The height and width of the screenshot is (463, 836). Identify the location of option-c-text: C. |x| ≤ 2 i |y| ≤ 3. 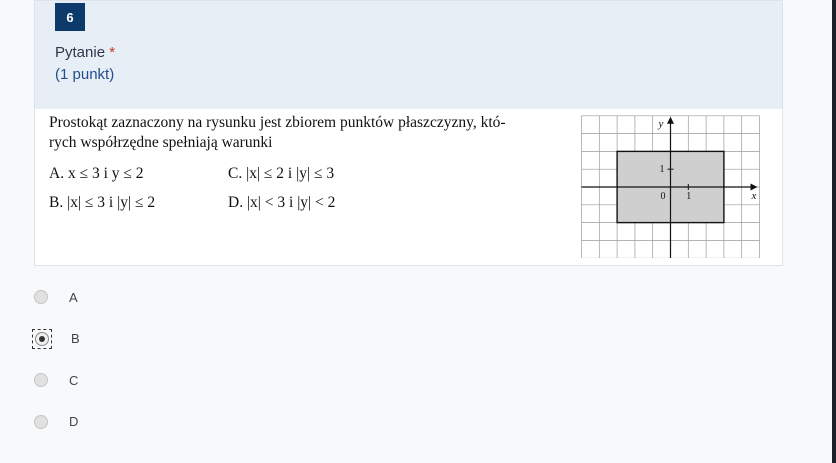
(281, 173).